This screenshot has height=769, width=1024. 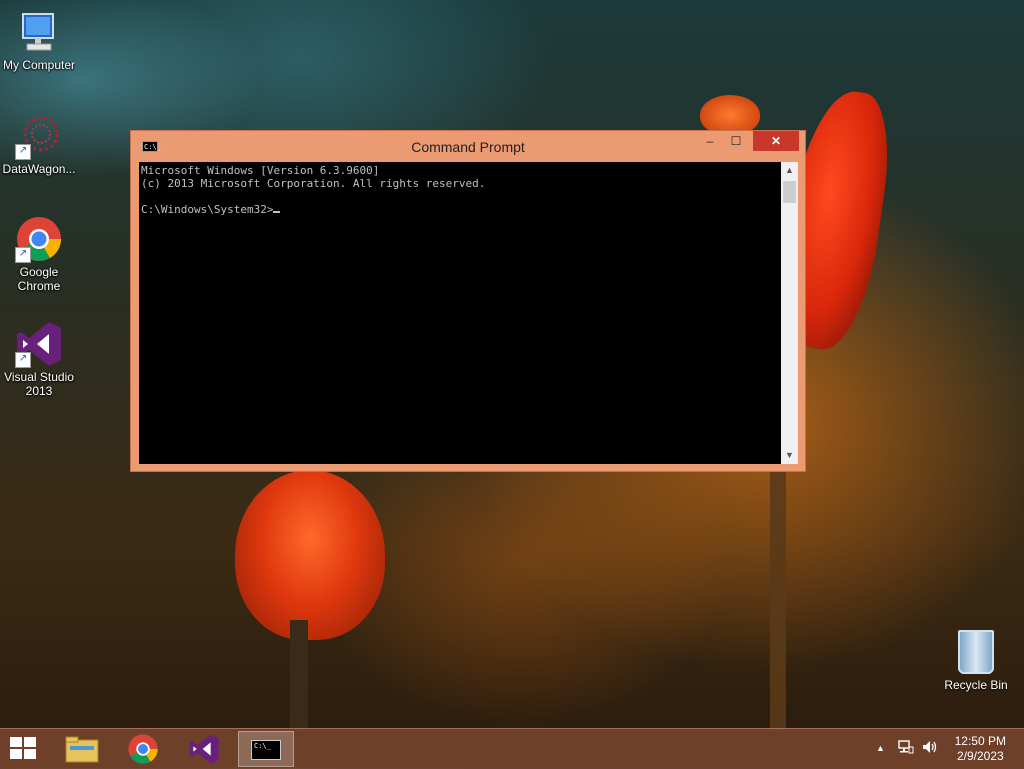 I want to click on vertical-scrollbar: ▲ ▼, so click(x=789, y=313).